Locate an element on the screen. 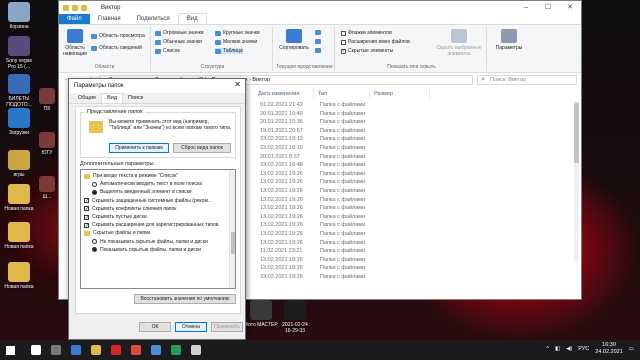 This screenshot has height=360, width=640. table-row: 23.02.2021 19:26 Папка с файлами is located at coordinates (414, 277).